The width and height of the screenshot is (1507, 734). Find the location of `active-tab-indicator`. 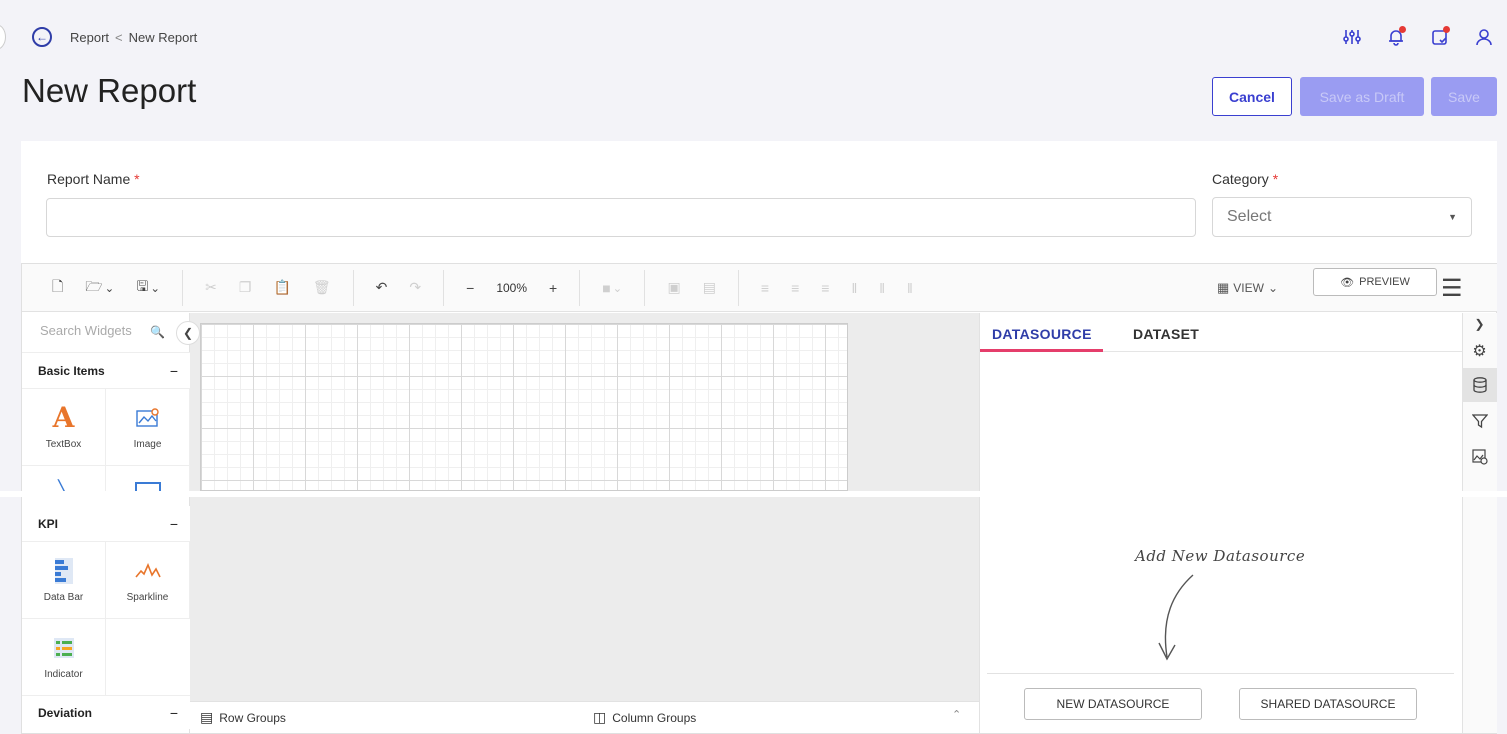

active-tab-indicator is located at coordinates (1041, 350).